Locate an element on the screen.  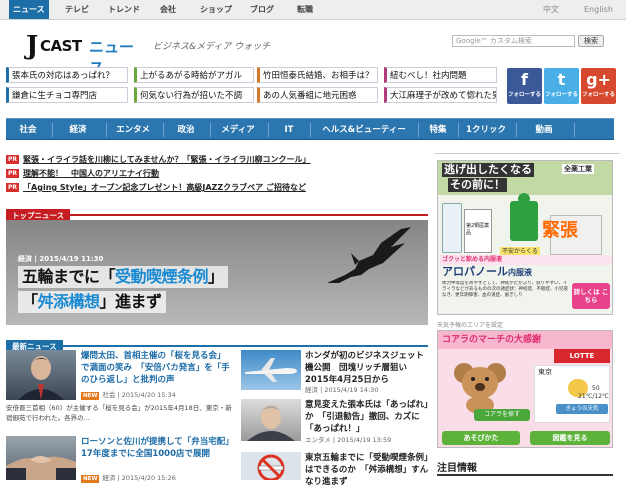
top-navigation: ニュース テレビ トレンド 会社 ショップ ブログ 転職 中文 English is located at coordinates (313, 10).